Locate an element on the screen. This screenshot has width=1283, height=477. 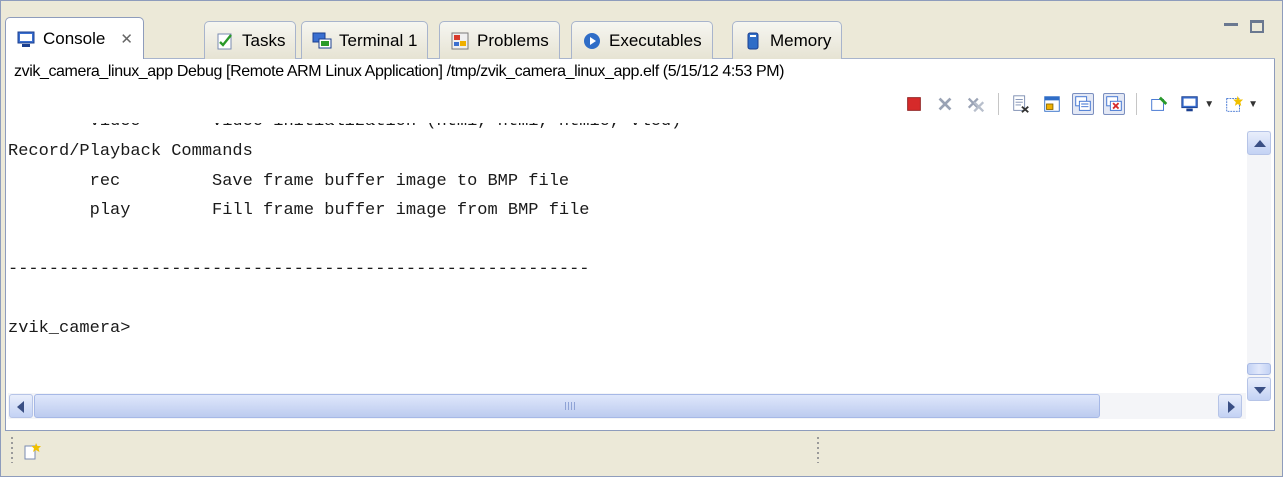
tab-label: Console is located at coordinates (74, 38).